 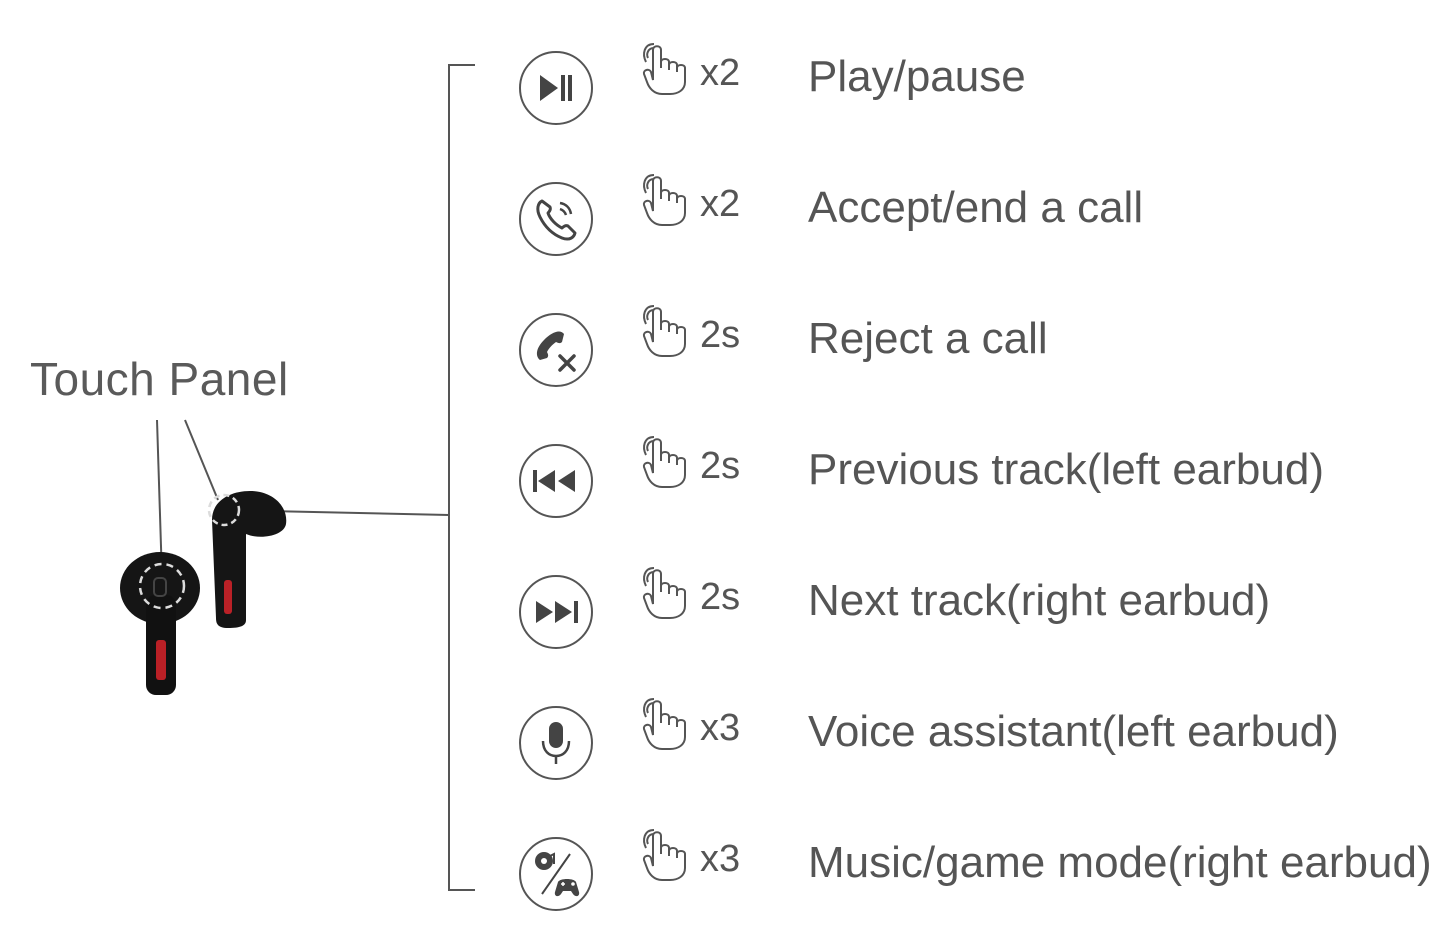 I want to click on function-label: Accept/end a call, so click(x=976, y=207).